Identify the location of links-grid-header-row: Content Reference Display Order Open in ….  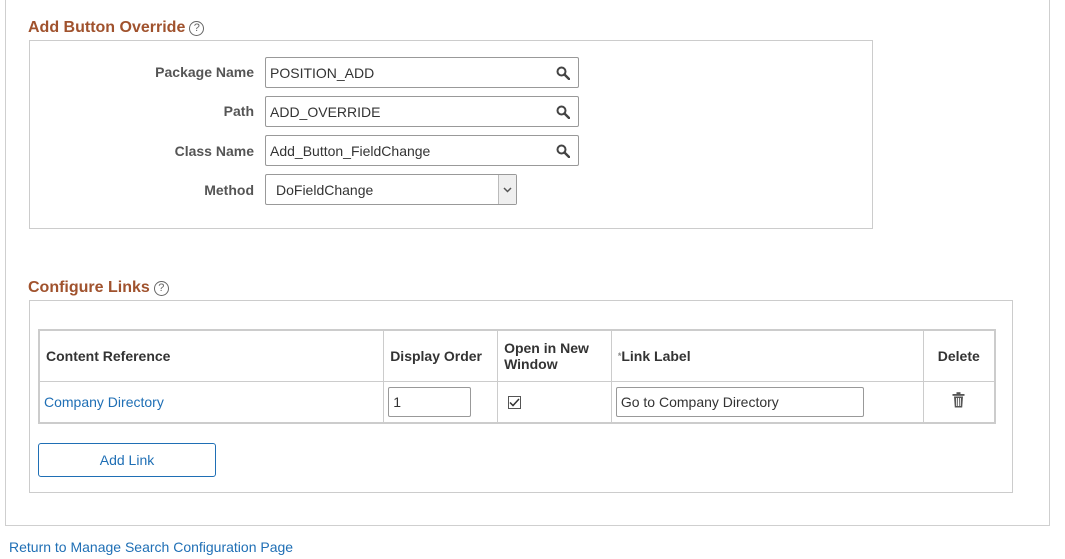
(517, 355).